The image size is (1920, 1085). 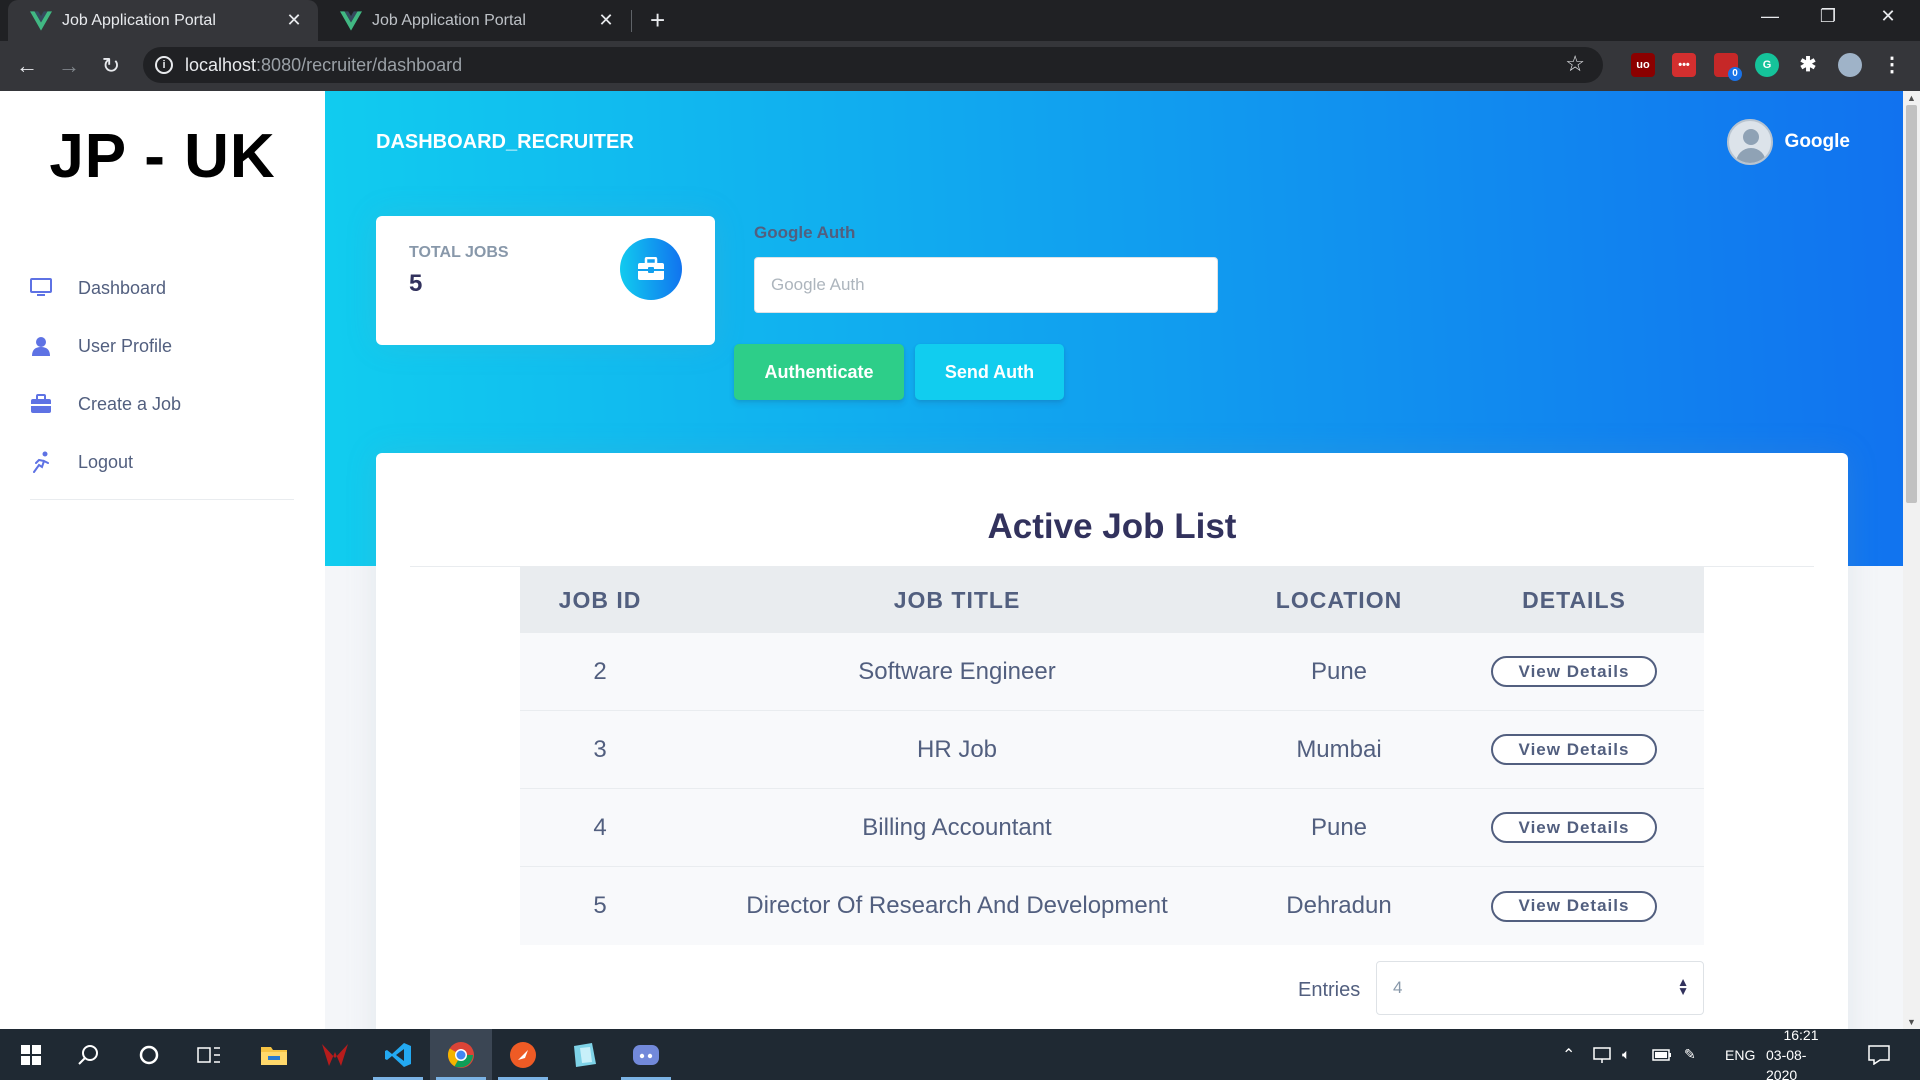 I want to click on sidebar-item-dashboard: Dashboard, so click(x=162, y=288).